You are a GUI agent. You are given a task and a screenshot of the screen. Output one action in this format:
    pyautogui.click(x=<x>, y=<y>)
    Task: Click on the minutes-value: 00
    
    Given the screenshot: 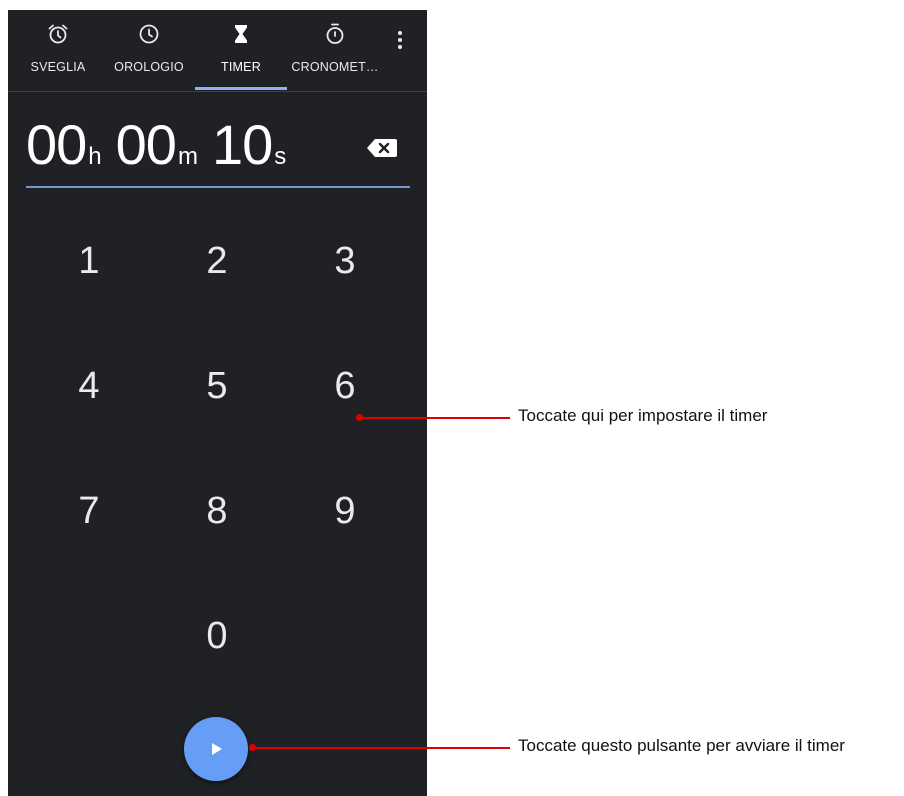 What is the action you would take?
    pyautogui.click(x=146, y=144)
    